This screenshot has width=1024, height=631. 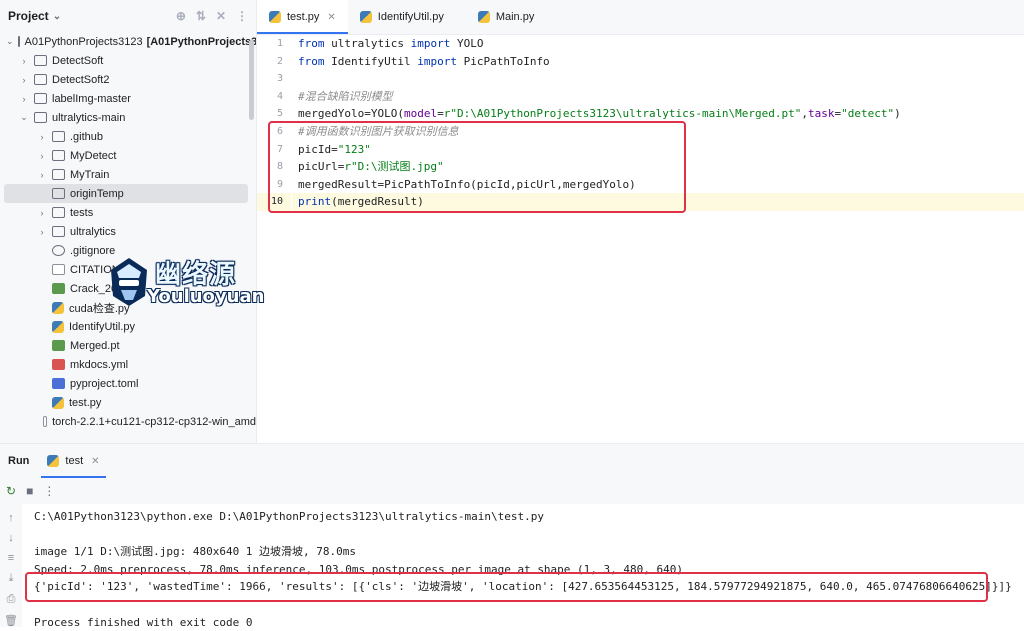 What do you see at coordinates (11, 518) in the screenshot?
I see `arrow-up-icon: ↑` at bounding box center [11, 518].